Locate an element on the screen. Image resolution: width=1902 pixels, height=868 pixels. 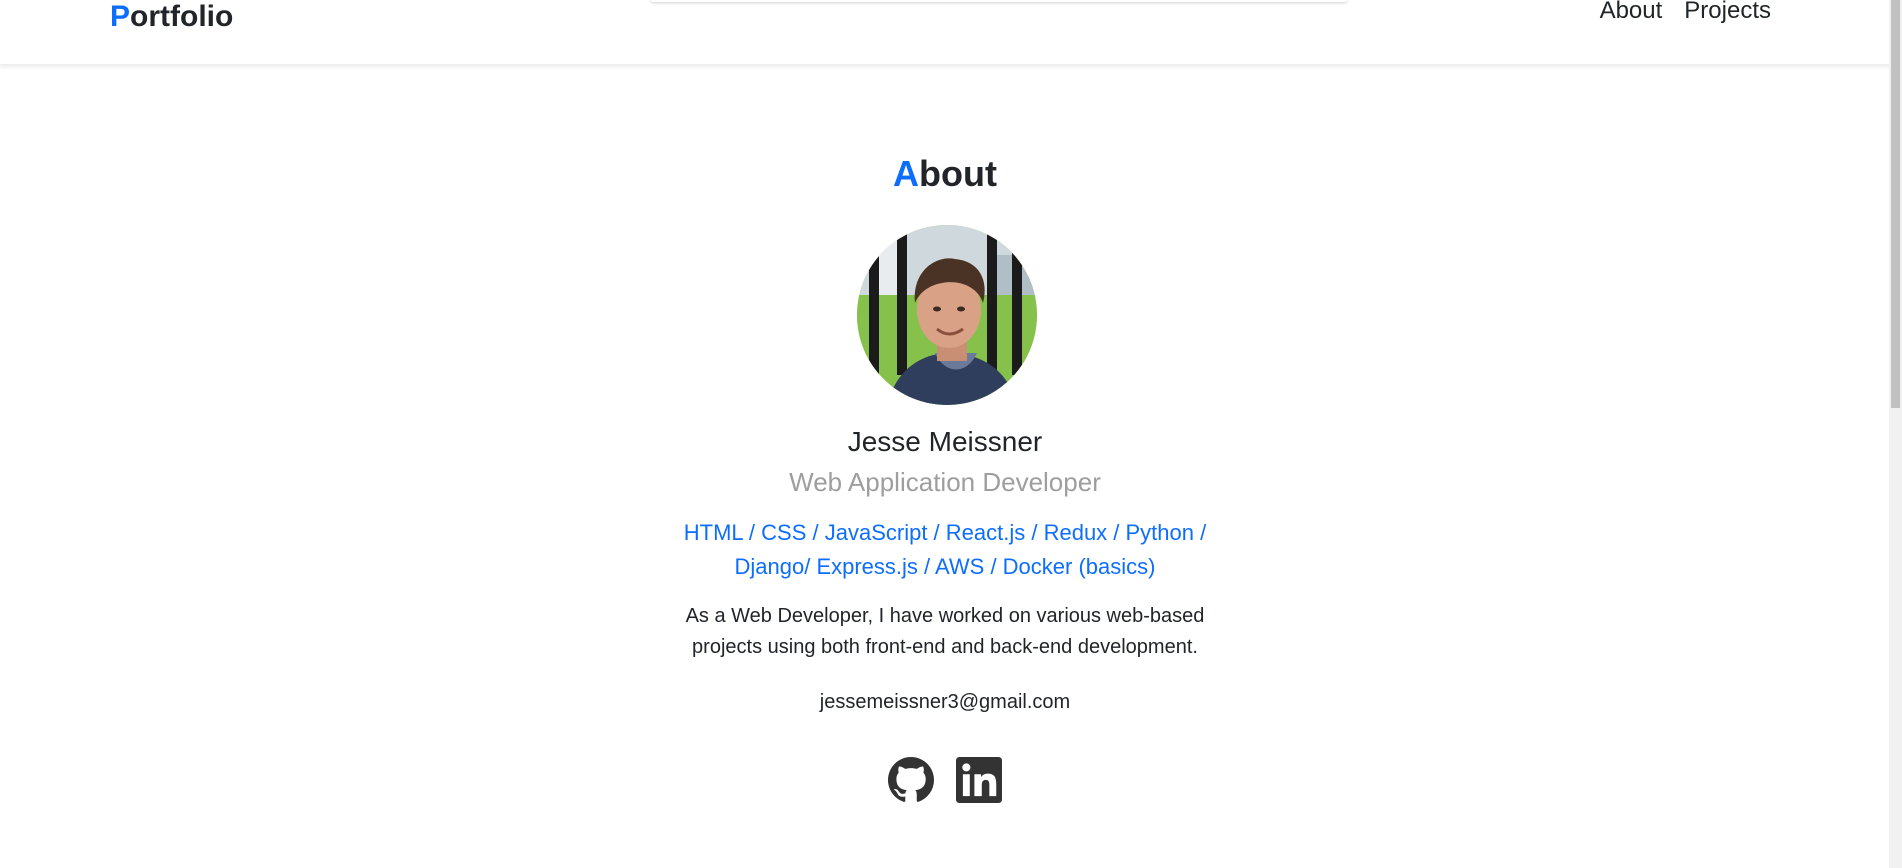
about-heading-rest: bout is located at coordinates (958, 173).